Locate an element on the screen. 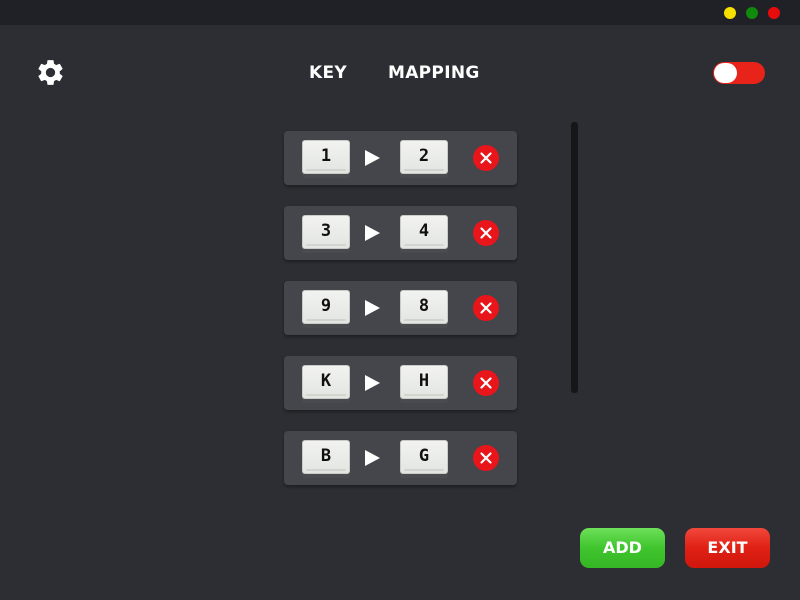  mapping-row: BG is located at coordinates (400, 458).